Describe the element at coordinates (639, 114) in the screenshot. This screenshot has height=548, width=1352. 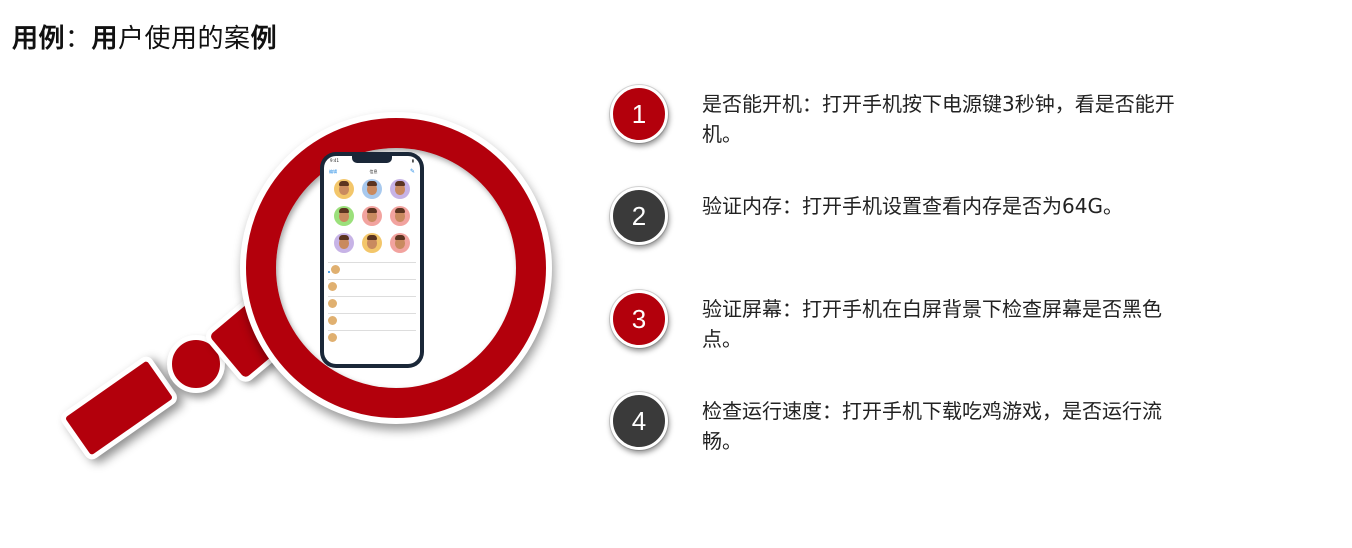
I see `step-number-badge: 1` at that location.